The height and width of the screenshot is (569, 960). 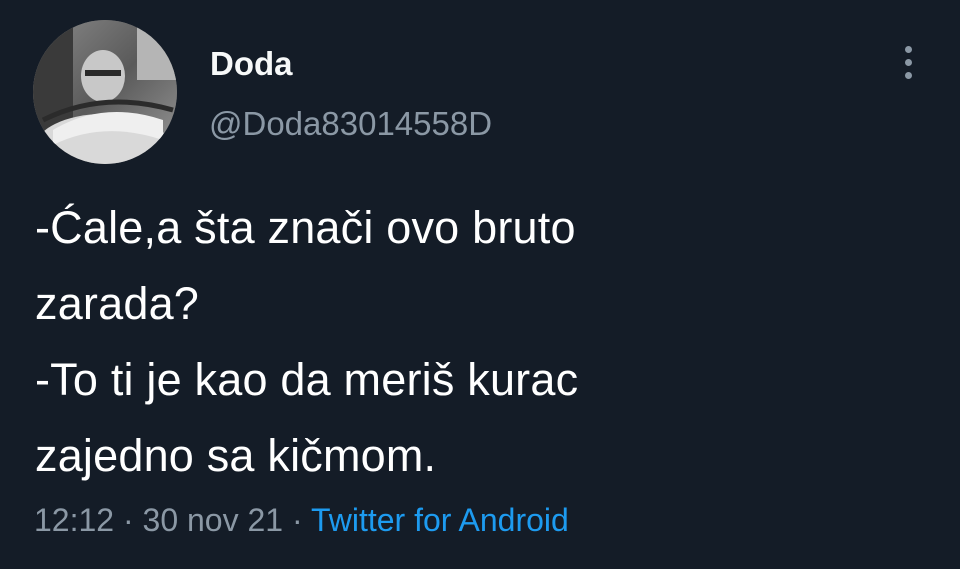 I want to click on author-display-name: Doda, so click(x=251, y=64).